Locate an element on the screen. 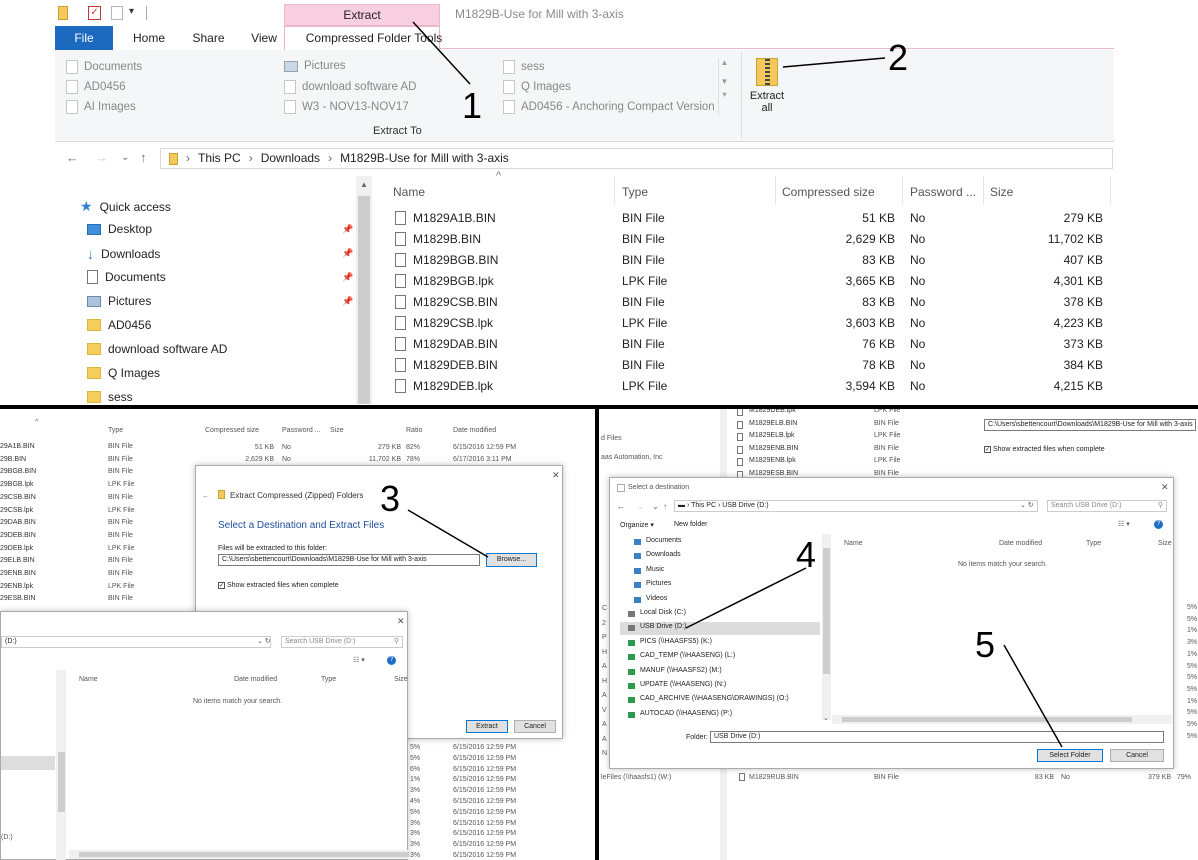 The width and height of the screenshot is (1198, 860). table-row: 4% 6/15/2016 12:59 PM is located at coordinates (480, 803).